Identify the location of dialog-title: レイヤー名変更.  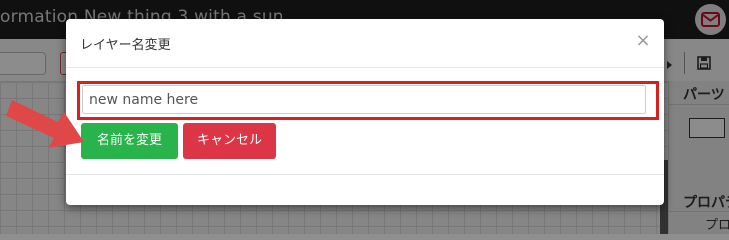
(125, 45).